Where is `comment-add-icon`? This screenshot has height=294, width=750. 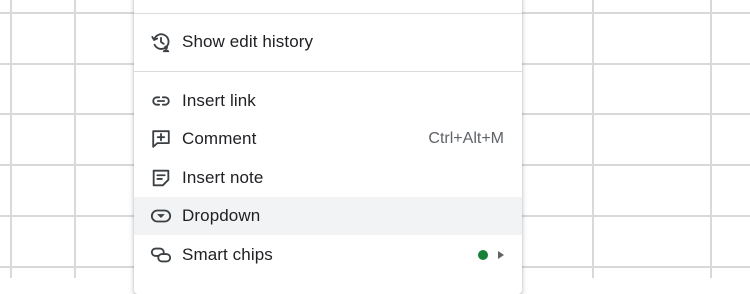 comment-add-icon is located at coordinates (161, 139).